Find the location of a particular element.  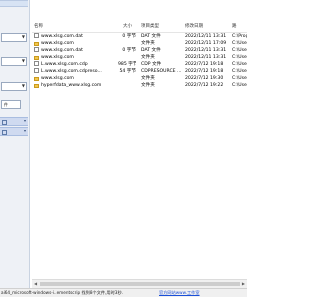

column-header-size: 大小 is located at coordinates (127, 27).